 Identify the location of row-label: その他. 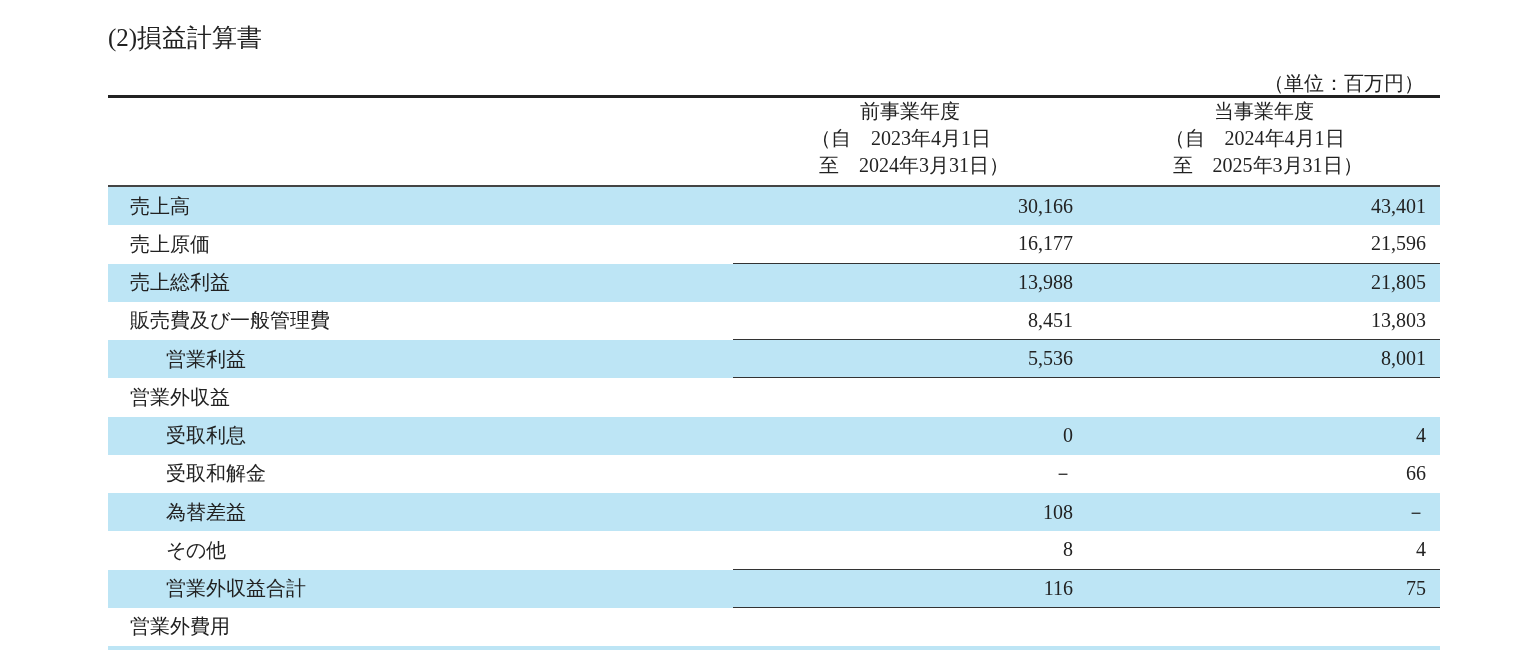
(196, 550).